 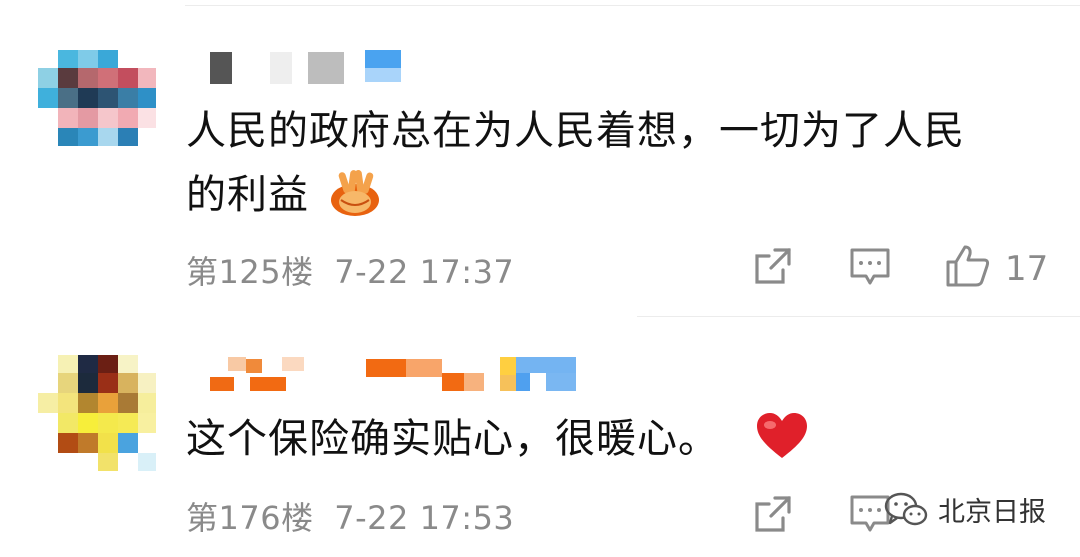 I want to click on comment-text: 人民的政府总在为人民着想，一切为了人民, so click(x=575, y=131).